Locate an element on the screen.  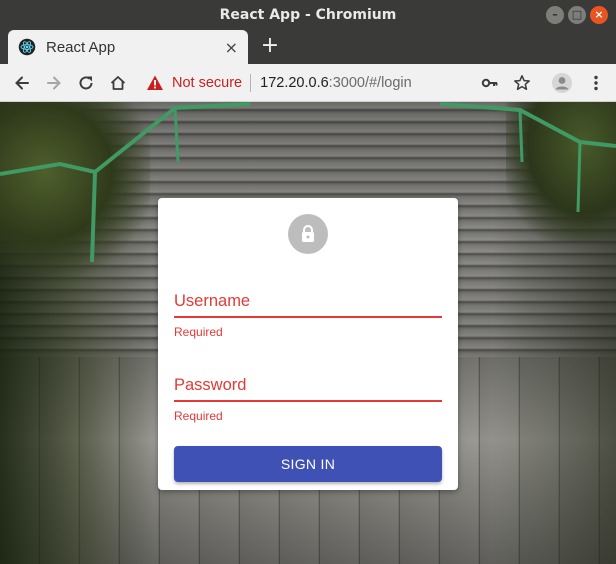
window-title: React App - Chromium is located at coordinates (308, 15).